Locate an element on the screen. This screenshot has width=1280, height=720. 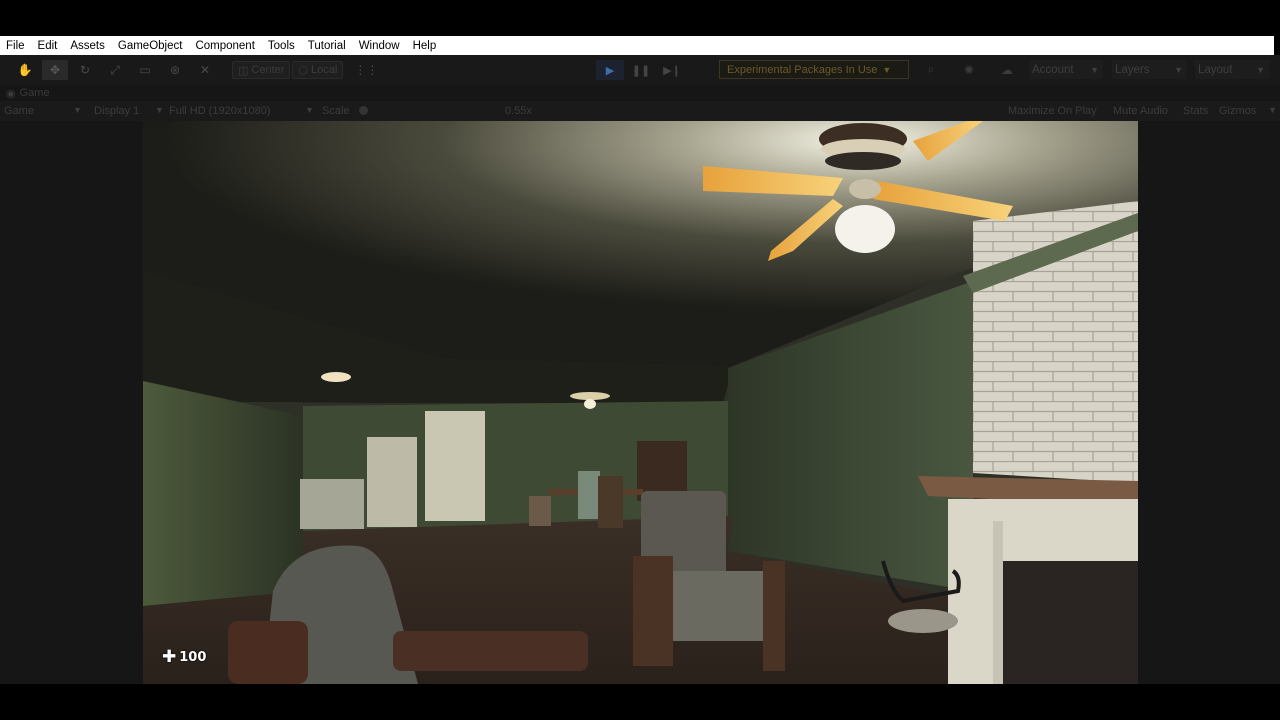
gizmos-dropdown: Gizmos is located at coordinates (1237, 111).